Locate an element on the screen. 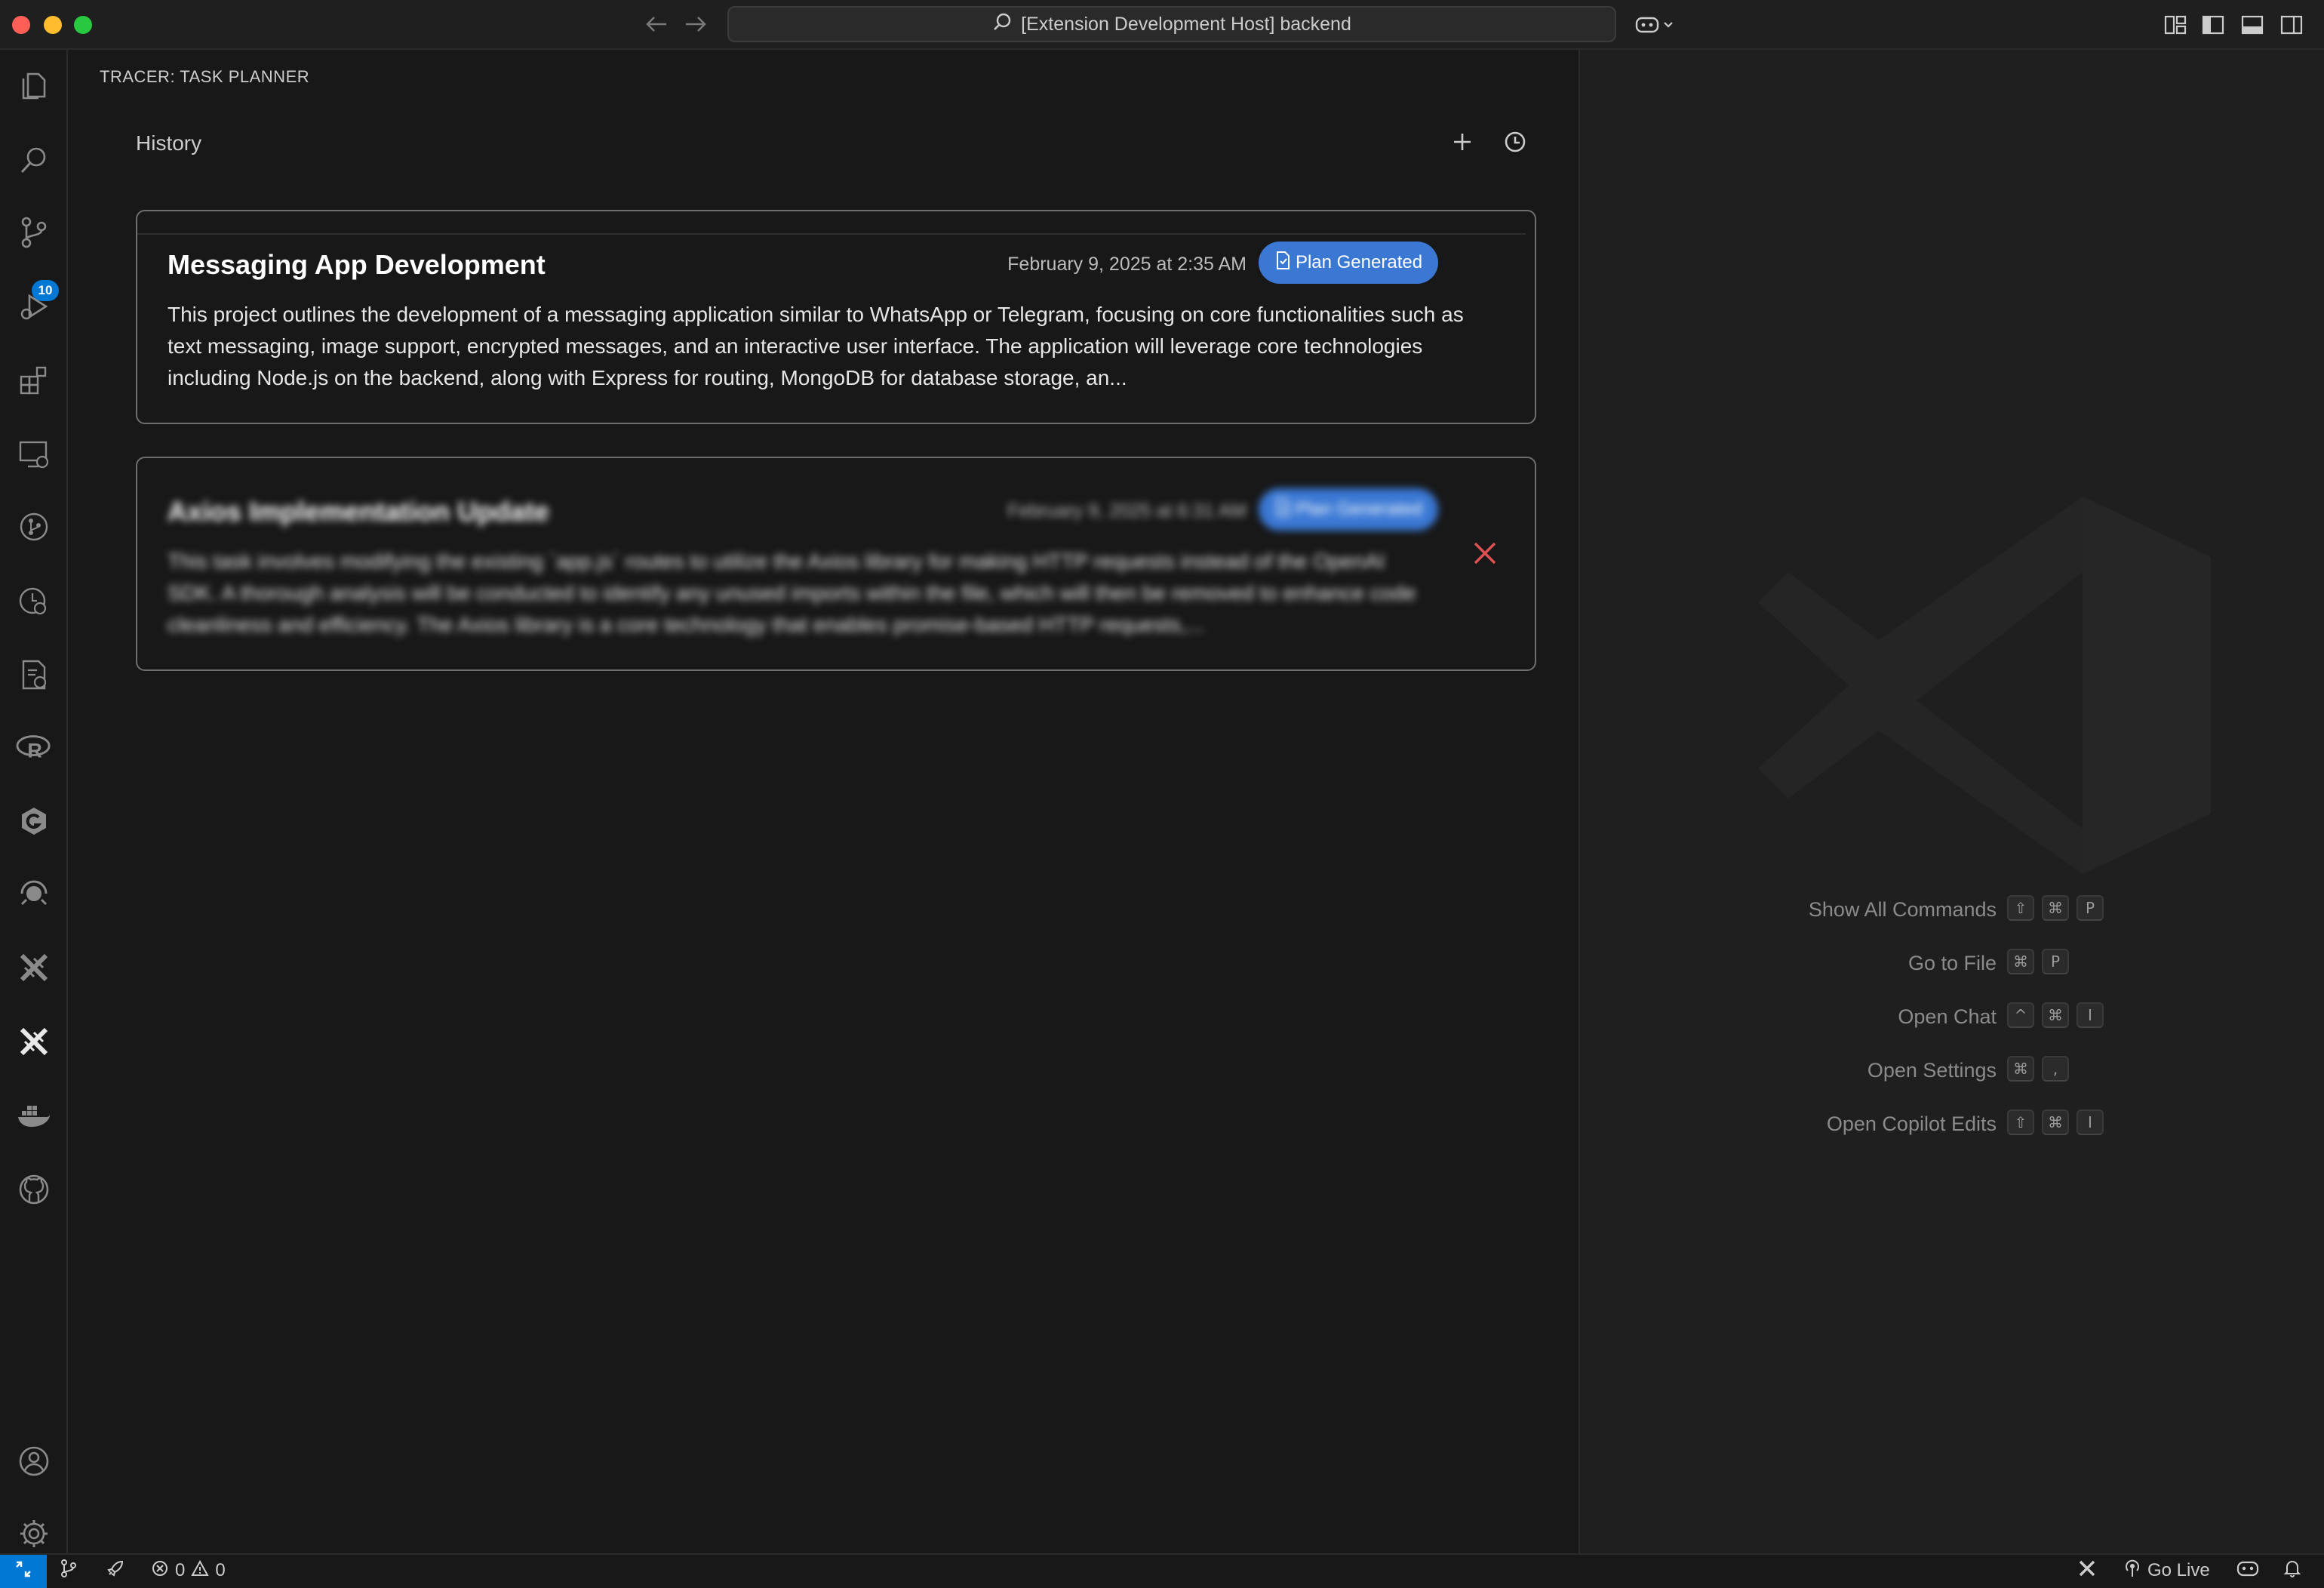 This screenshot has width=2324, height=1588. remote-indicator-button is located at coordinates (23, 1571).